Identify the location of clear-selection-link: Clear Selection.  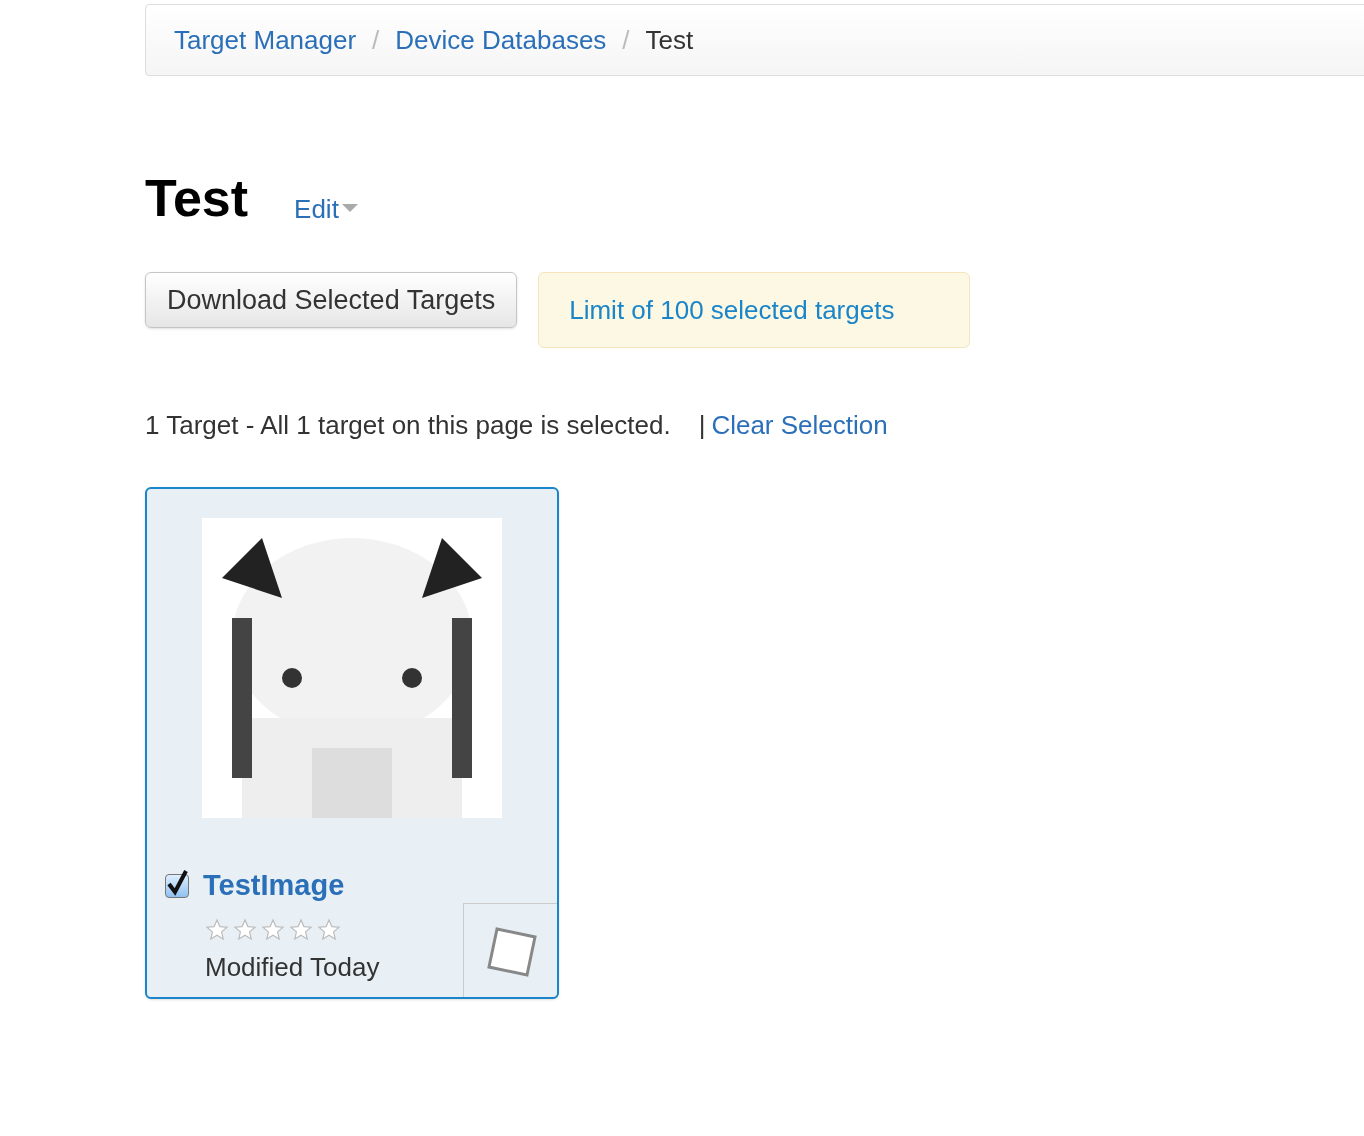
(799, 425).